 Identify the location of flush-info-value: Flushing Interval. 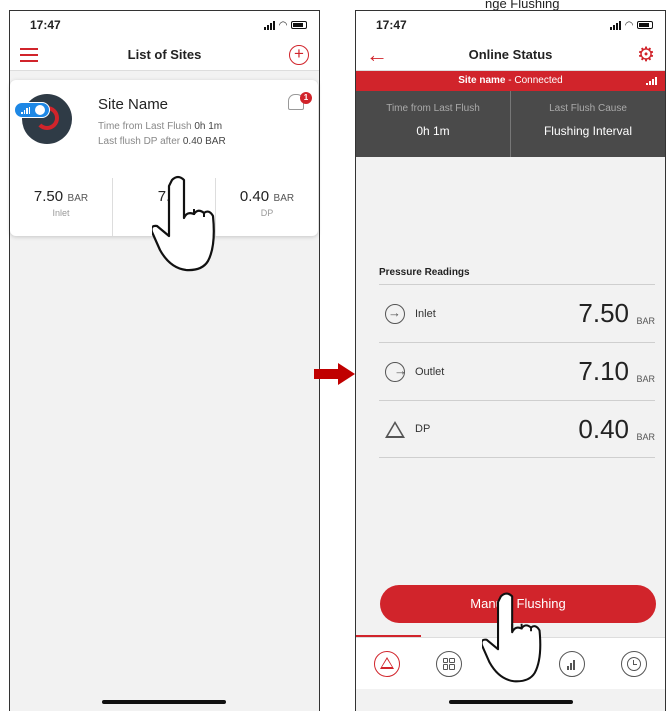
(588, 131).